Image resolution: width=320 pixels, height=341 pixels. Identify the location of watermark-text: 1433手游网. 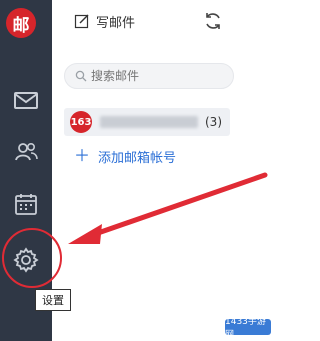
(245, 328).